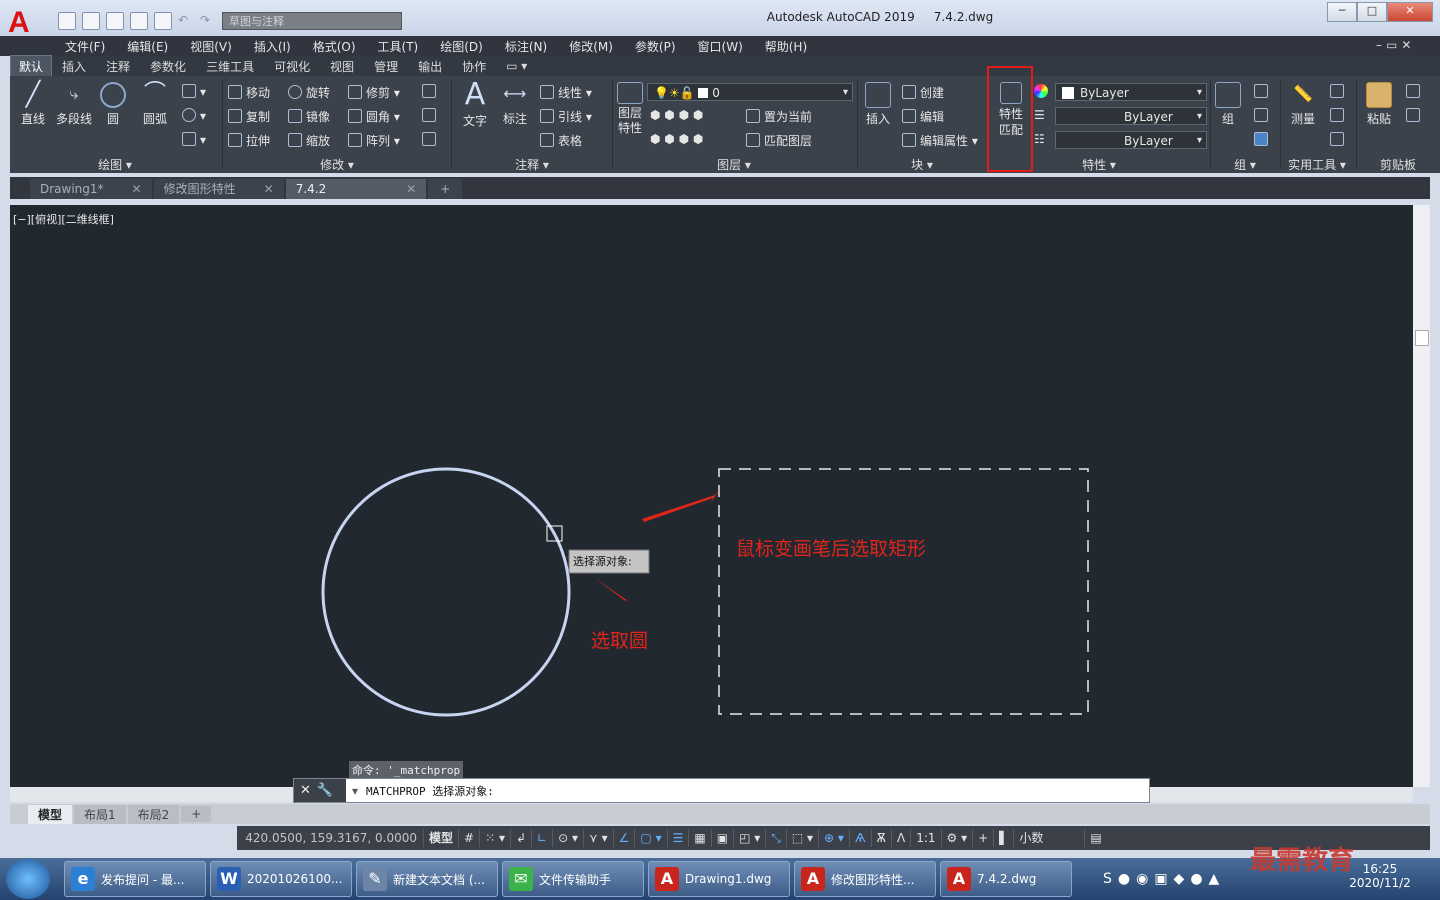 This screenshot has height=900, width=1440. I want to click on menu-help: 帮助(H), so click(786, 46).